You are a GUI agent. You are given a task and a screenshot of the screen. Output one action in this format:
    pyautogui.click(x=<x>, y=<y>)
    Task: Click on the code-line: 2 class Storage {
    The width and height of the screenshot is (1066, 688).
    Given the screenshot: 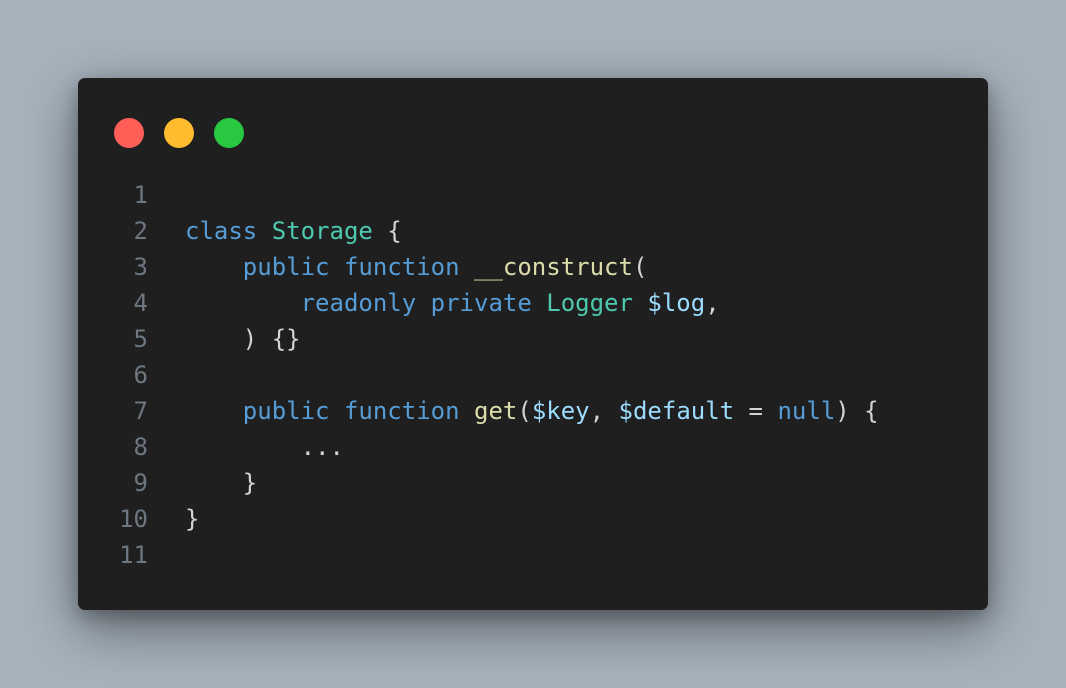 What is the action you would take?
    pyautogui.click(x=533, y=231)
    